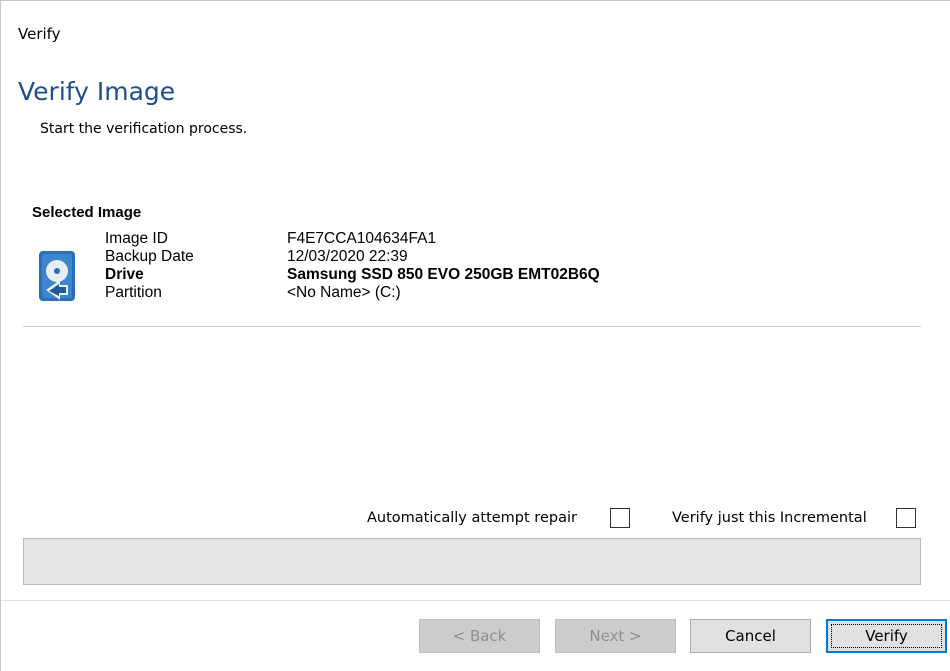 This screenshot has width=950, height=671. I want to click on incremental-checkbox, so click(906, 518).